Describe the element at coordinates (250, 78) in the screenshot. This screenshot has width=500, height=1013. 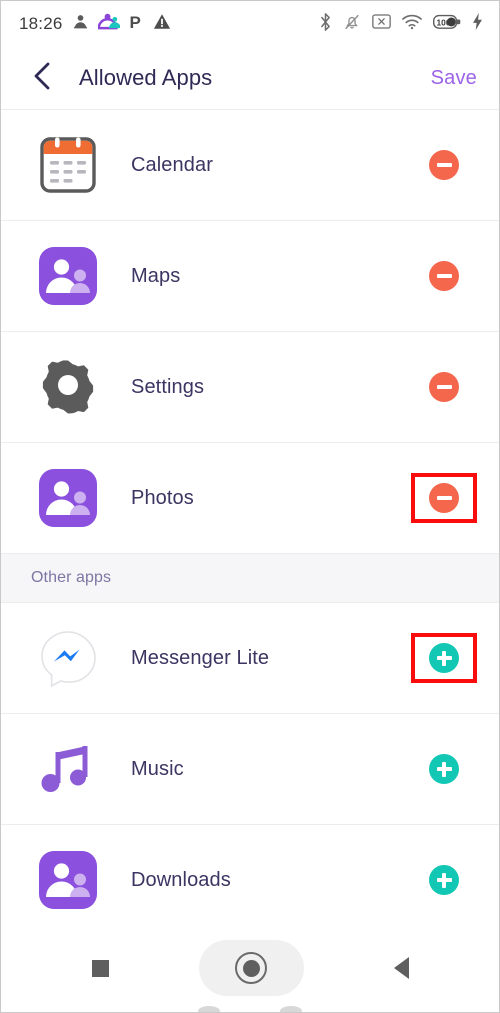
I see `app-bar: Allowed Apps Save` at that location.